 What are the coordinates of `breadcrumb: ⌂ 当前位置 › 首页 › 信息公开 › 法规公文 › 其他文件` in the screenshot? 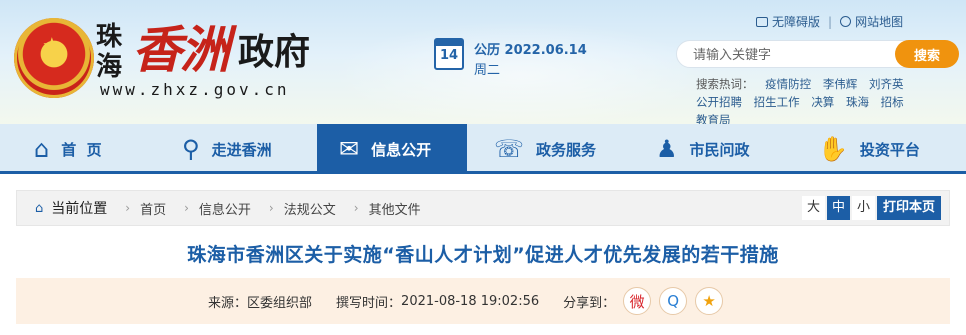 It's located at (228, 208).